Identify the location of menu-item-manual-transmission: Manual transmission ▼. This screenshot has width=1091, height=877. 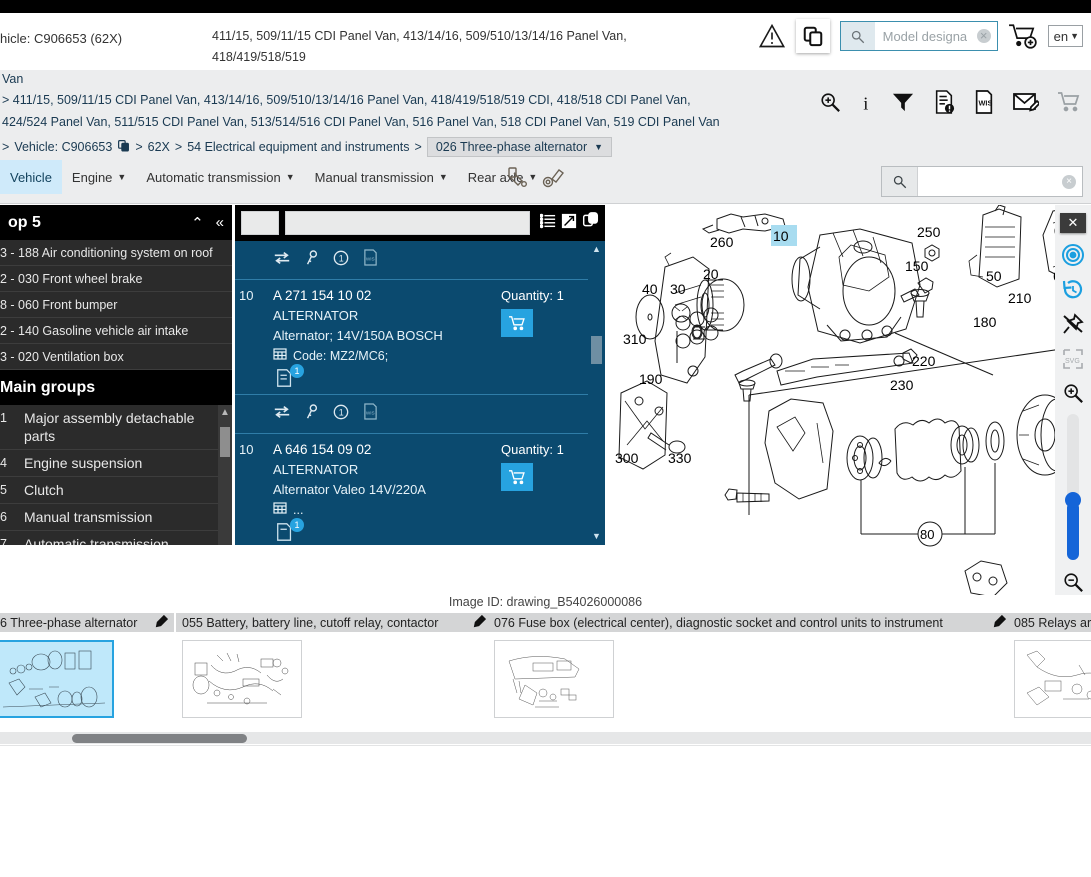
(381, 177).